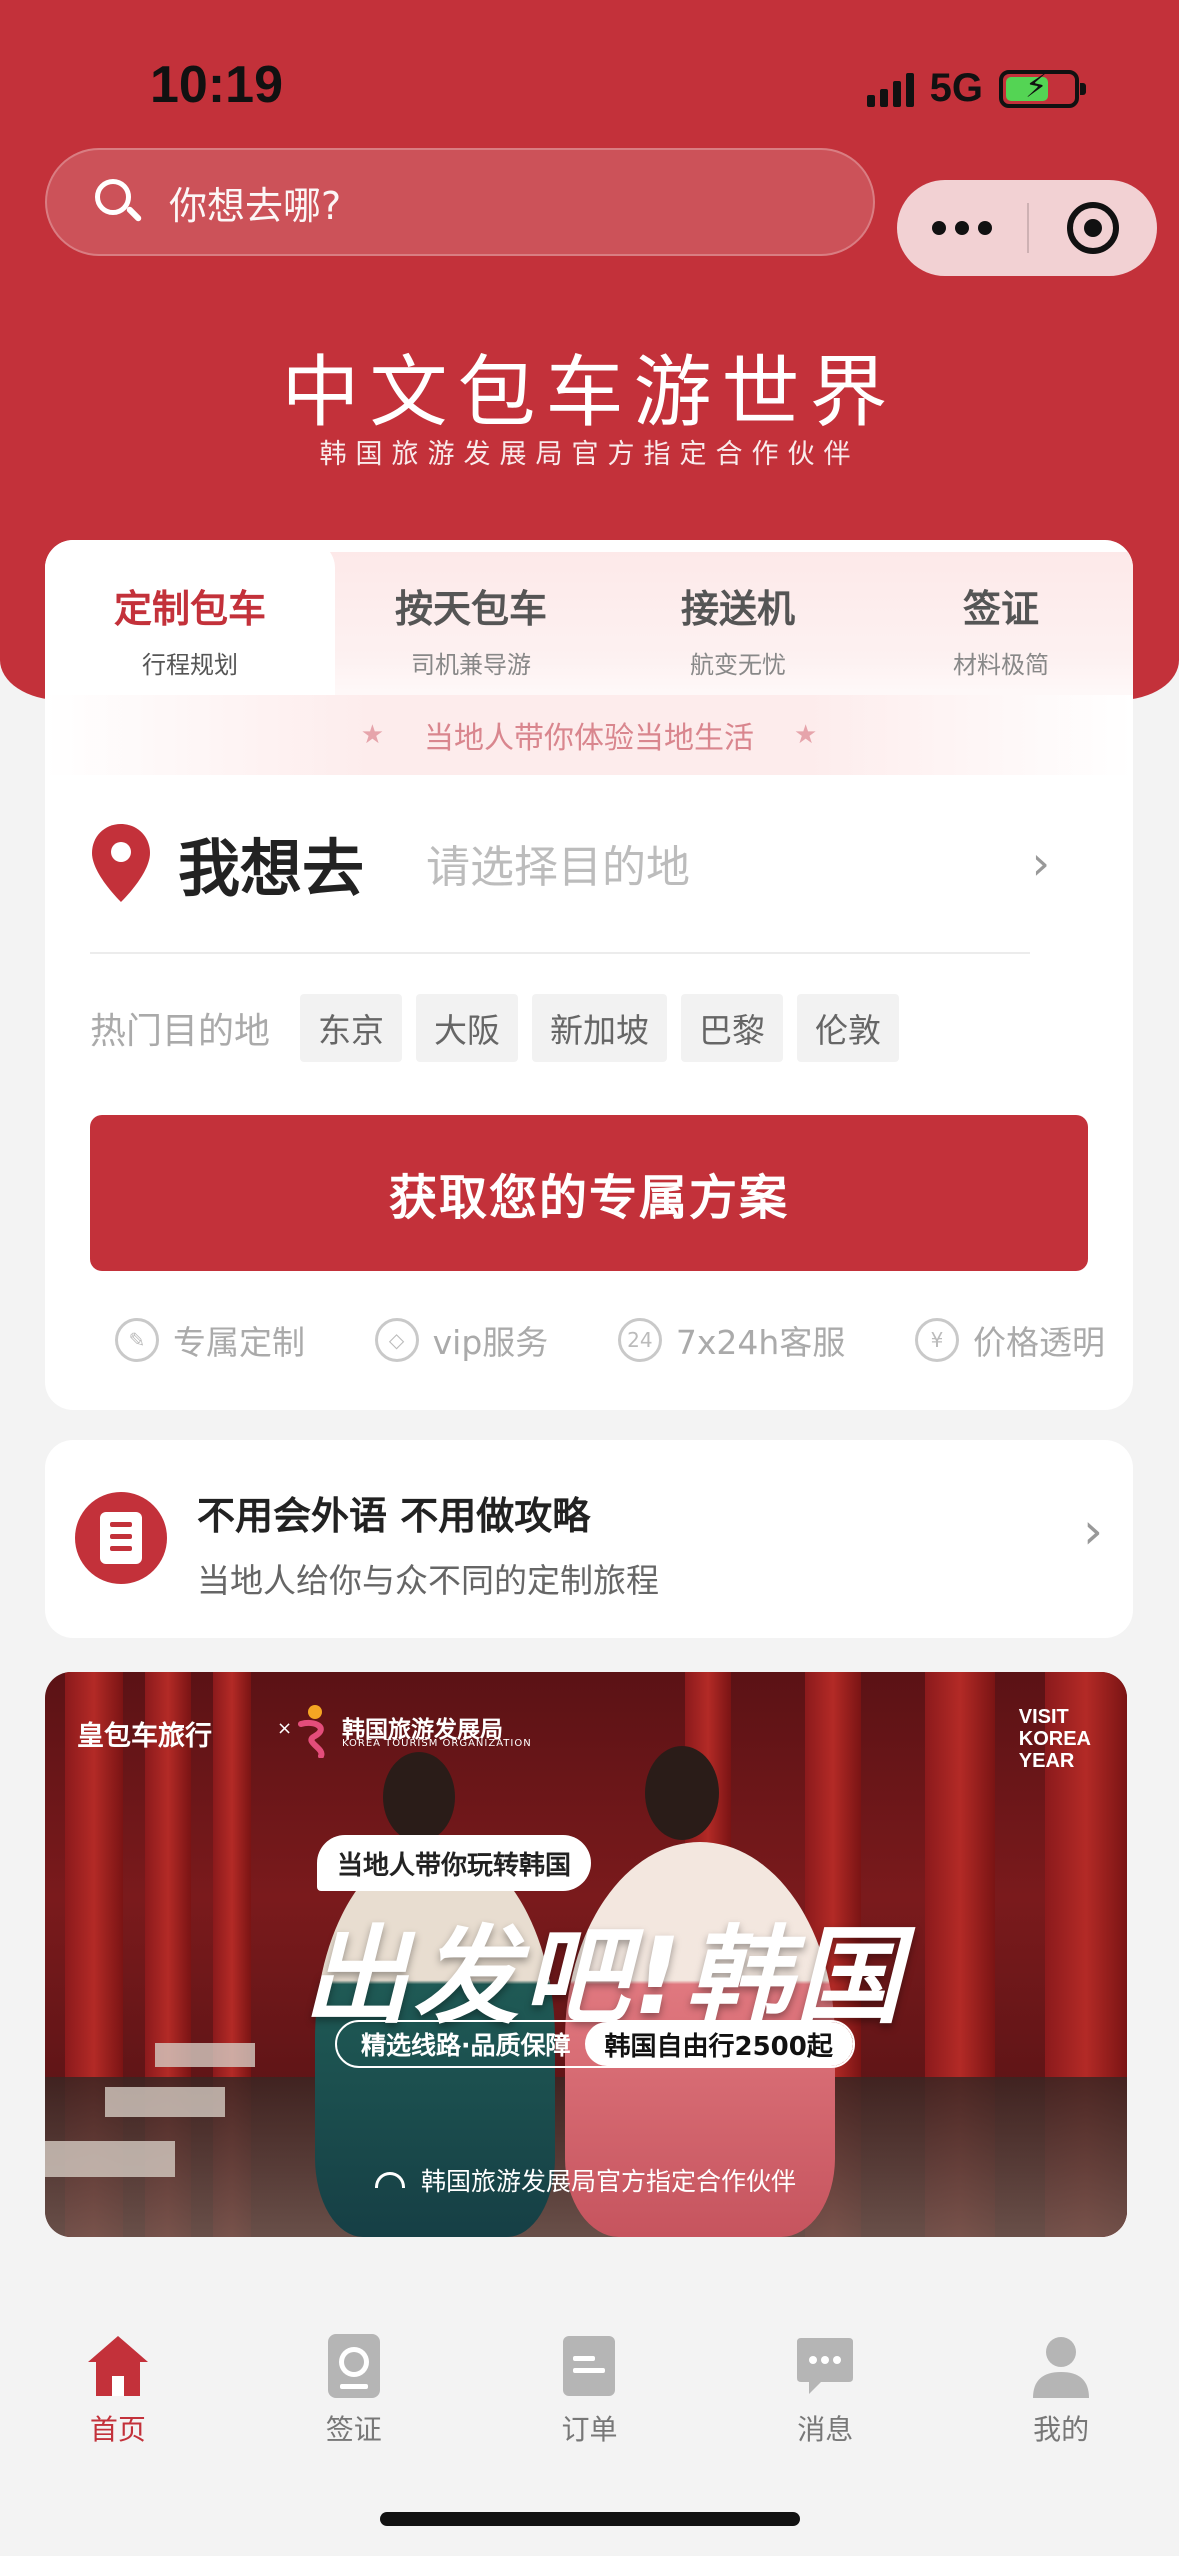  Describe the element at coordinates (353, 2429) in the screenshot. I see `tabbar-label: 签证` at that location.